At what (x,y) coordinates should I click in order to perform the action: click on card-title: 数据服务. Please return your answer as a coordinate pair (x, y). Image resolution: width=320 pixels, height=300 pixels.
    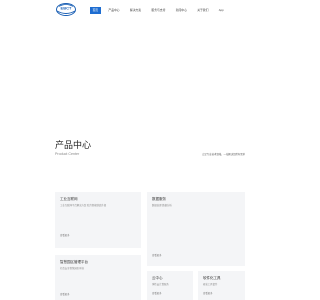
    Looking at the image, I should click on (159, 199).